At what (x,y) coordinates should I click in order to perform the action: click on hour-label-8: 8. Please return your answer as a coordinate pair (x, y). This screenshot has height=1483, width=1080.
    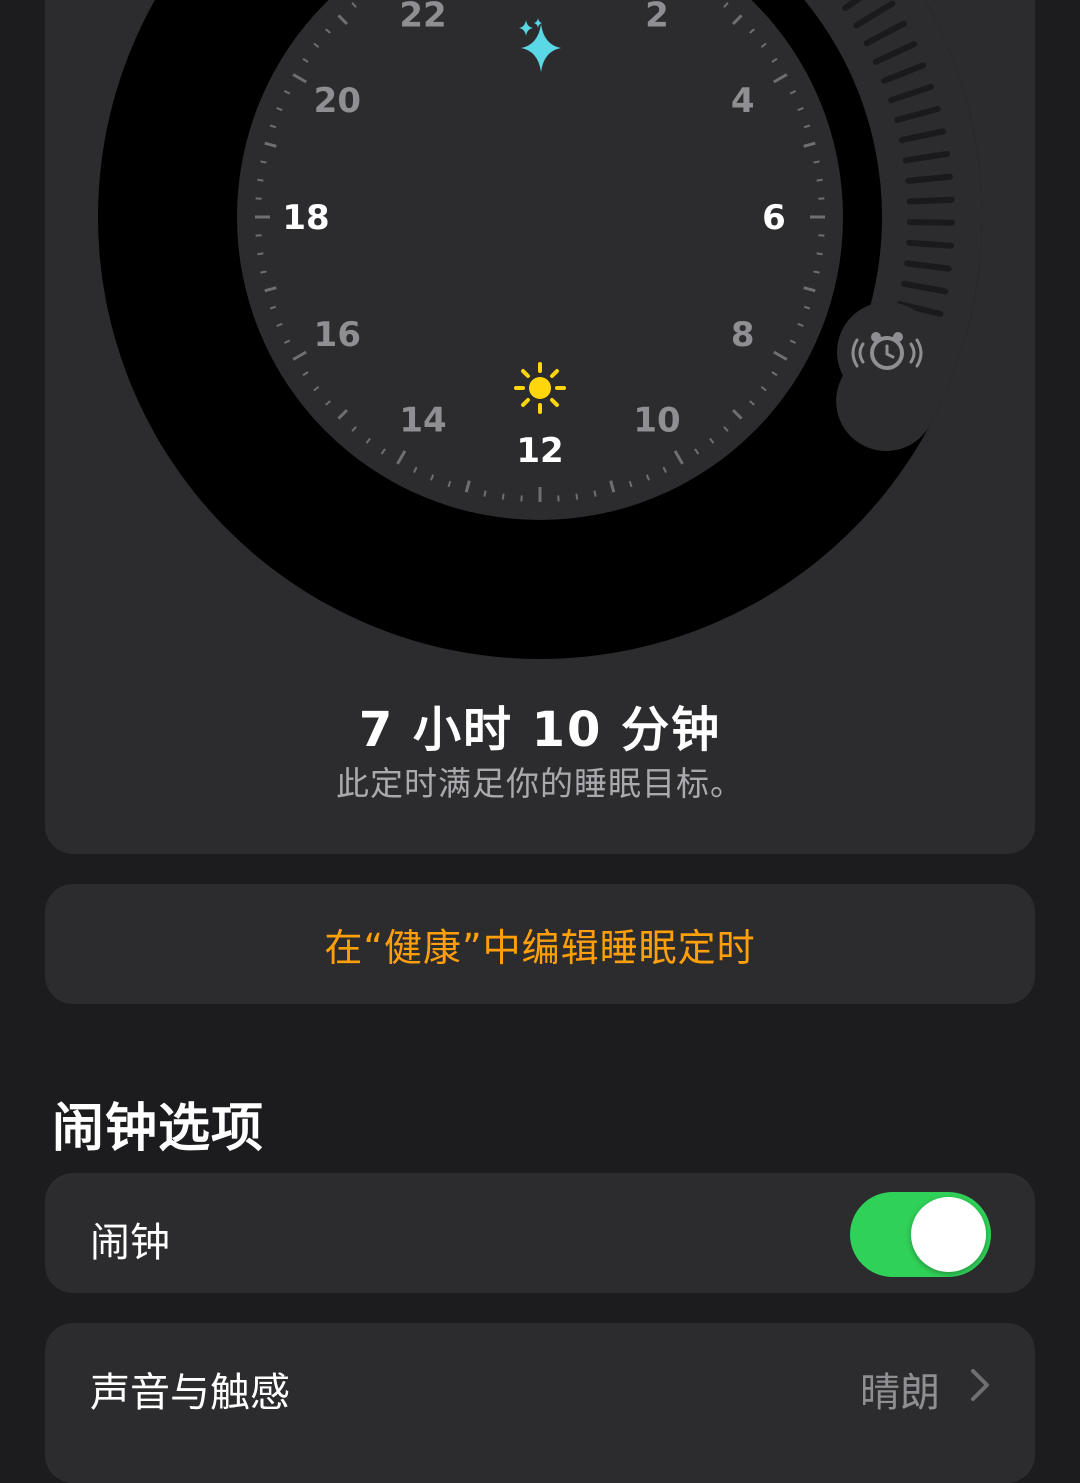
    Looking at the image, I should click on (743, 335).